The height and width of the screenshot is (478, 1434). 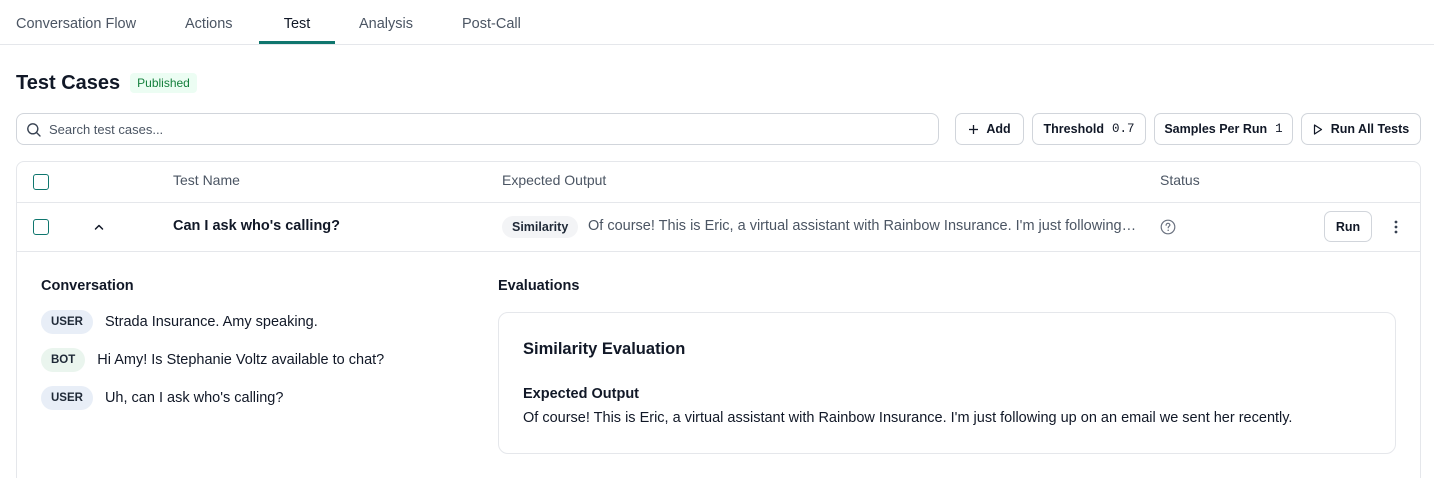 I want to click on plus-icon, so click(x=974, y=129).